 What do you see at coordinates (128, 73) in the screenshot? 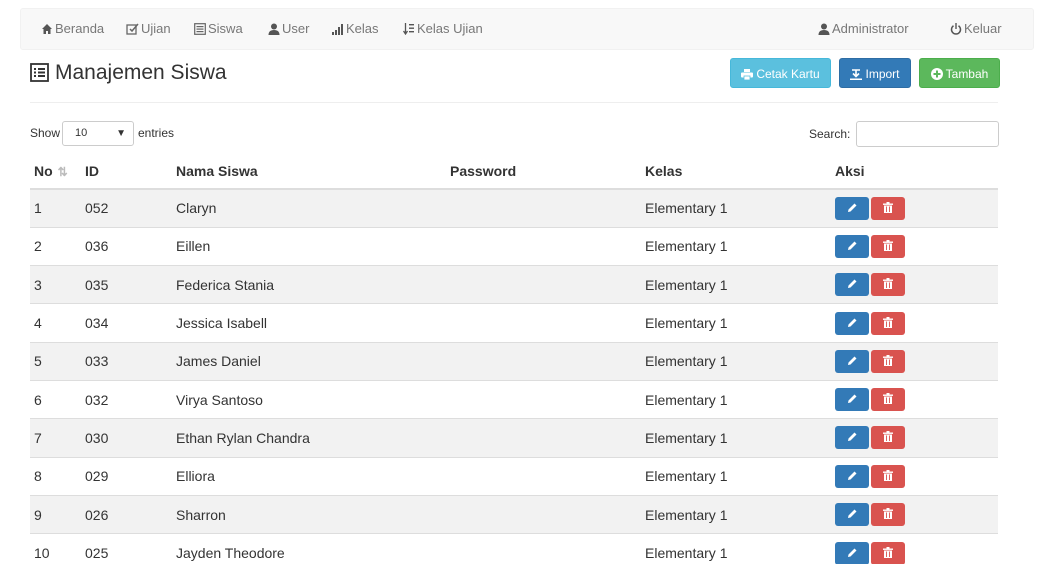
I see `page-title: Manajemen Siswa` at bounding box center [128, 73].